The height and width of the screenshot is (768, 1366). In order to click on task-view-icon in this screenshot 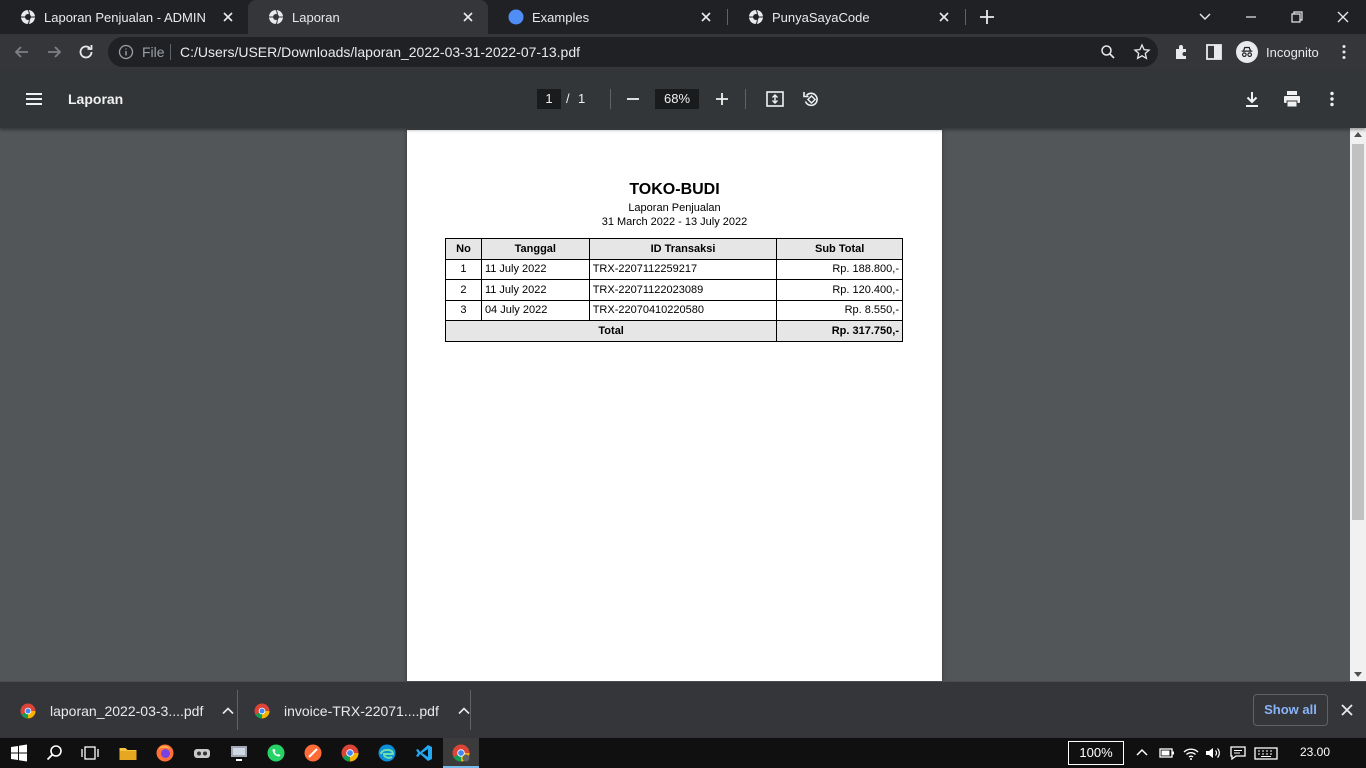, I will do `click(90, 753)`.